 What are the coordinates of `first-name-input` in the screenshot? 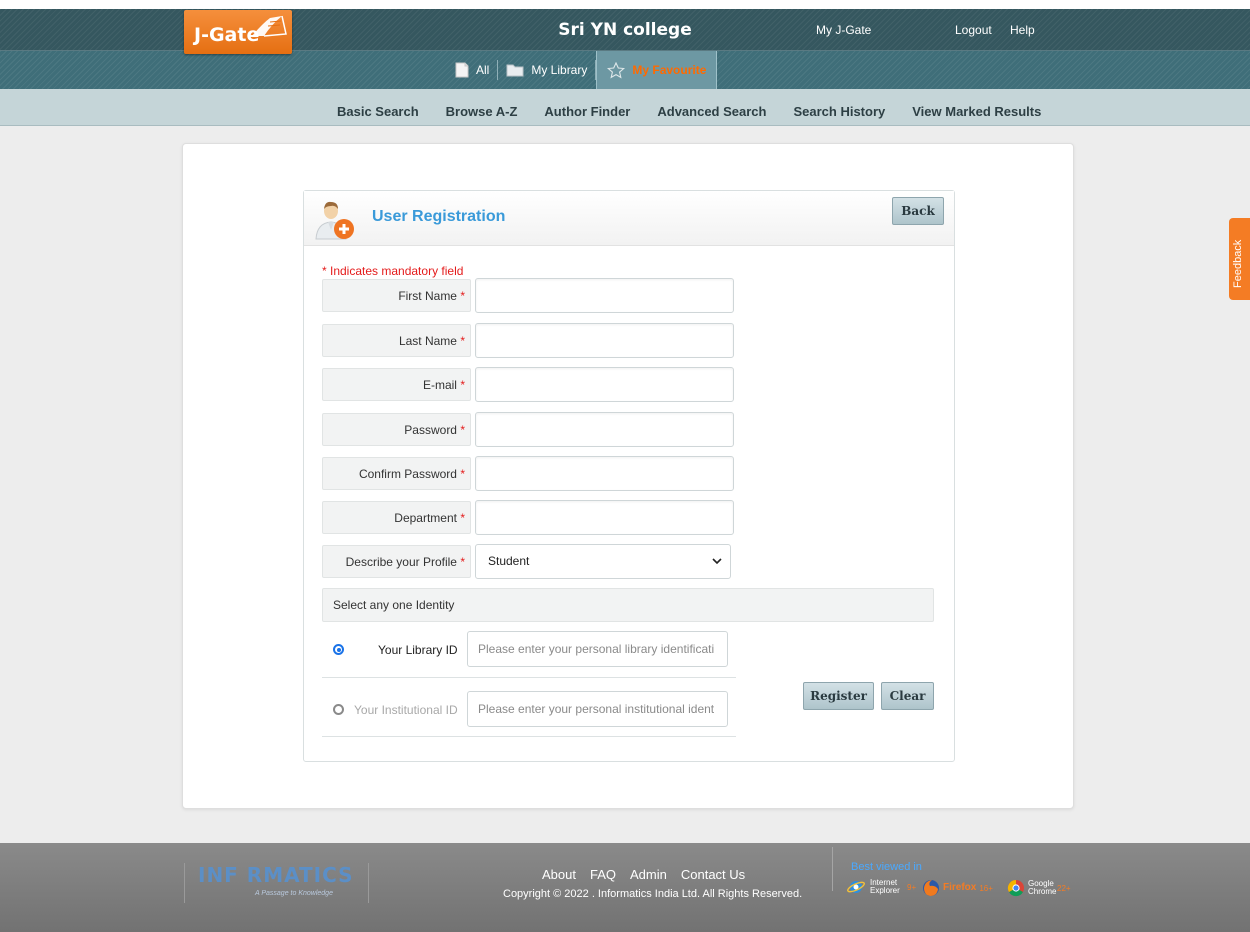 It's located at (604, 295).